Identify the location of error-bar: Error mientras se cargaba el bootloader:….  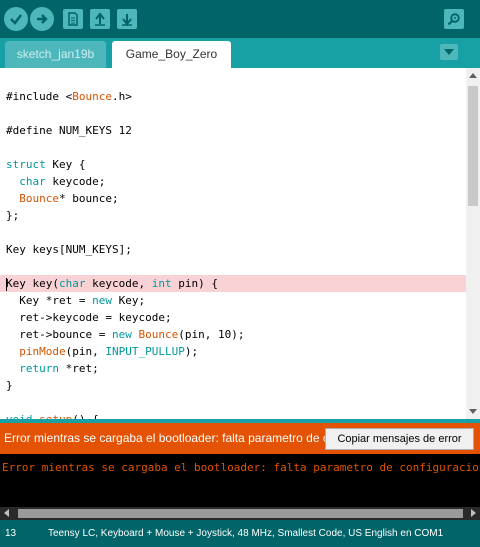
(240, 438).